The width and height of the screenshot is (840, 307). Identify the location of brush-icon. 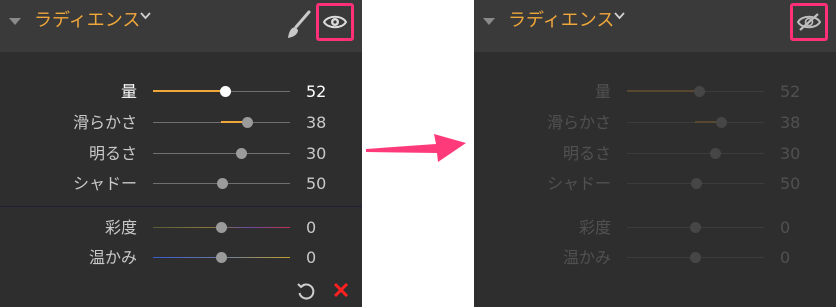
(298, 25).